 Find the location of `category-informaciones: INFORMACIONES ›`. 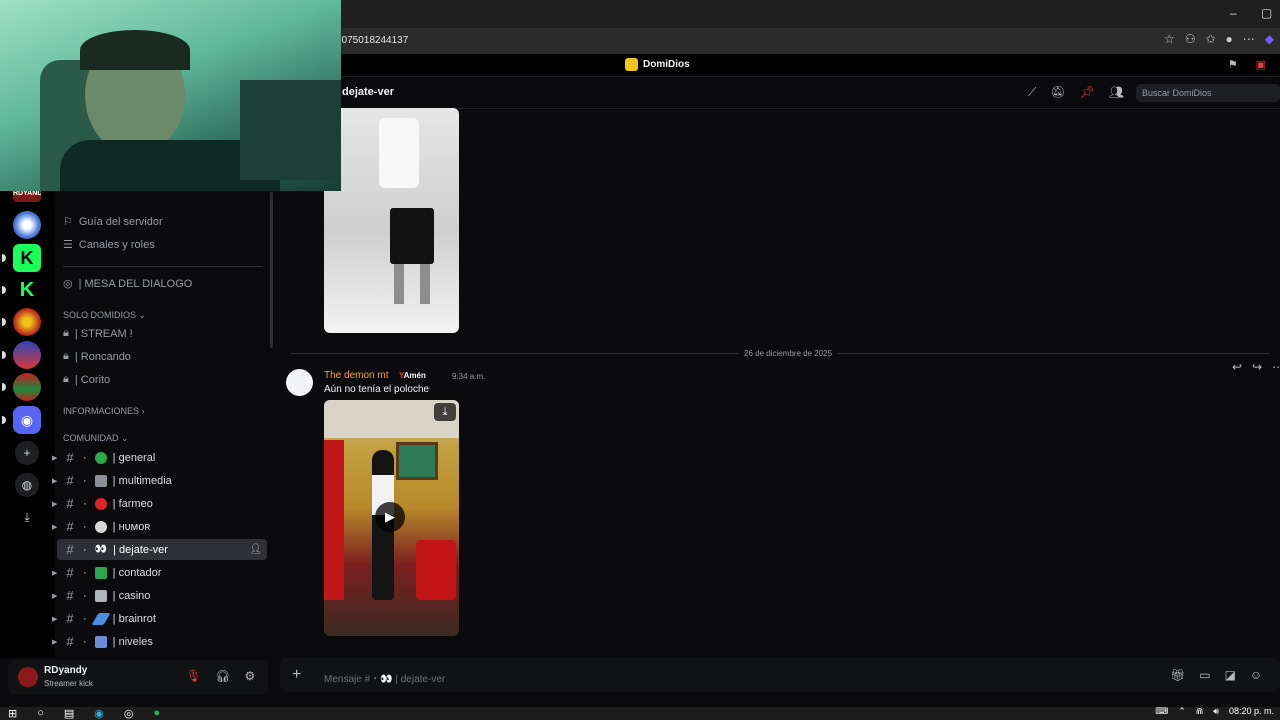

category-informaciones: INFORMACIONES › is located at coordinates (104, 411).